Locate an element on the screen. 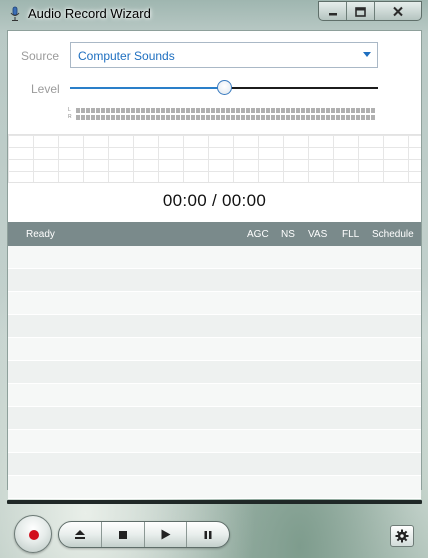  play-button is located at coordinates (166, 534).